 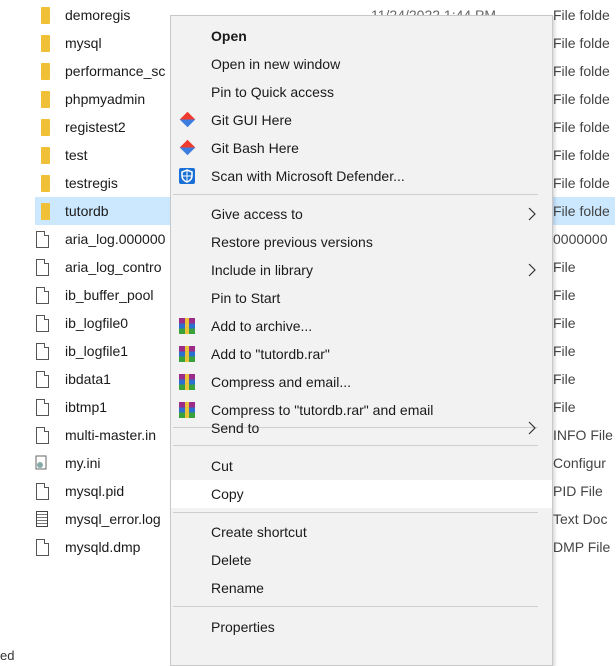 I want to click on menu-item-label: Delete, so click(x=231, y=560).